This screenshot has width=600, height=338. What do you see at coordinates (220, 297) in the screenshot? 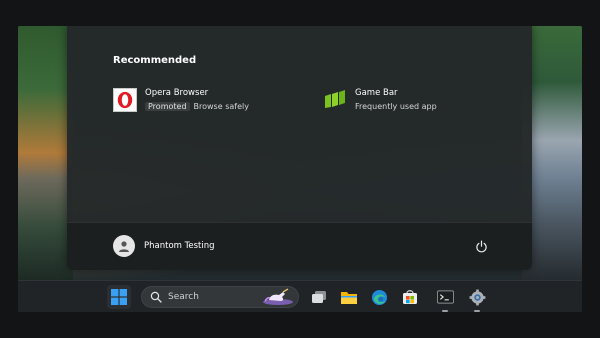
I see `taskbar-search-box: Search` at bounding box center [220, 297].